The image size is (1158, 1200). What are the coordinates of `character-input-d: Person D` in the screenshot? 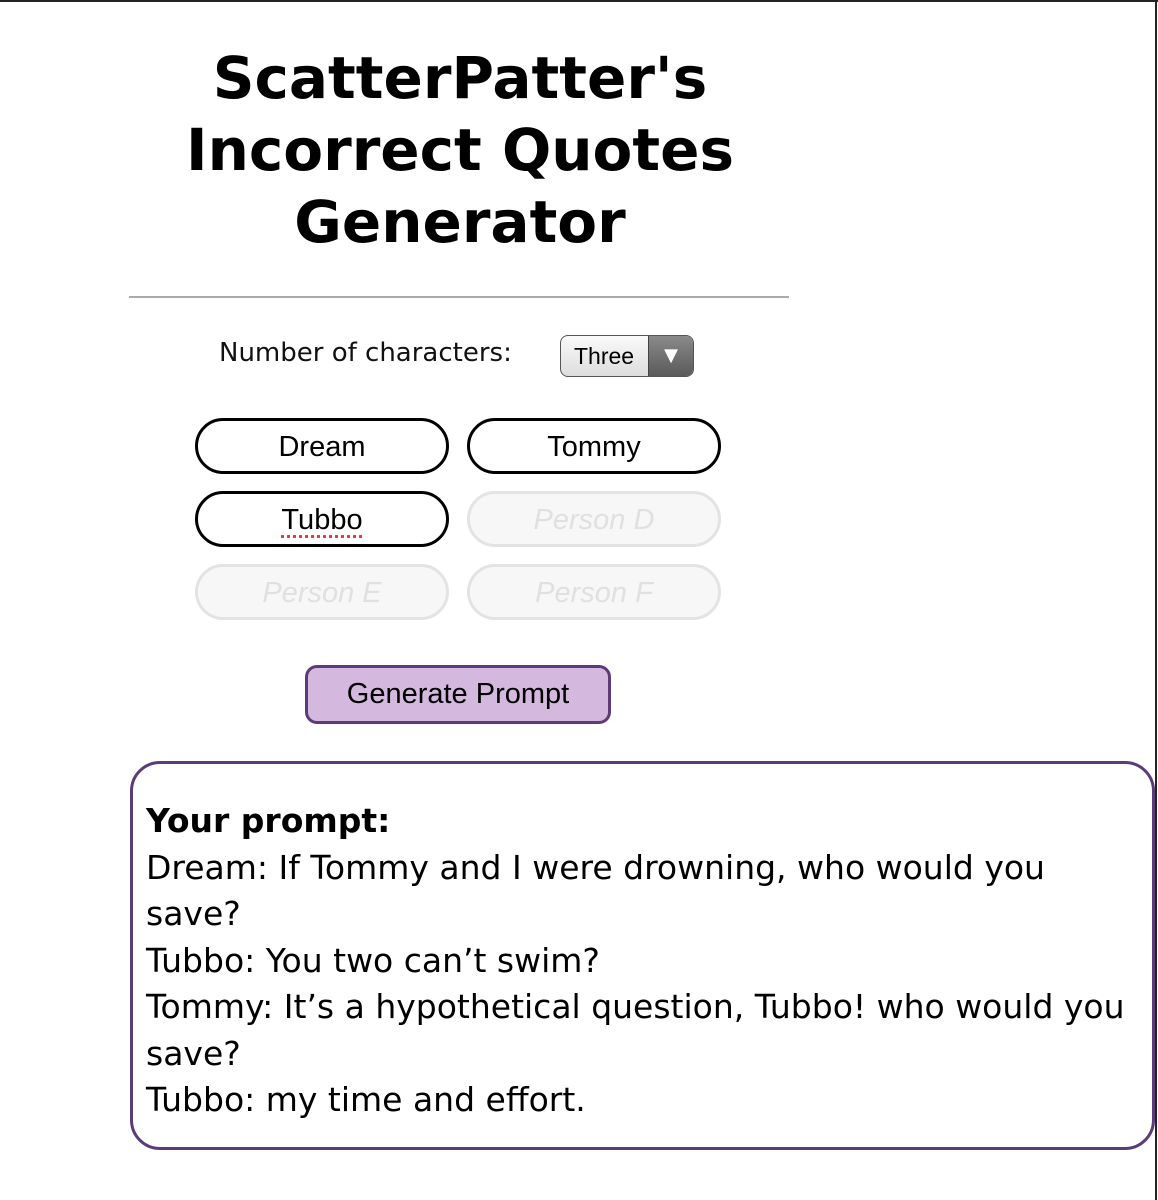 It's located at (594, 519).